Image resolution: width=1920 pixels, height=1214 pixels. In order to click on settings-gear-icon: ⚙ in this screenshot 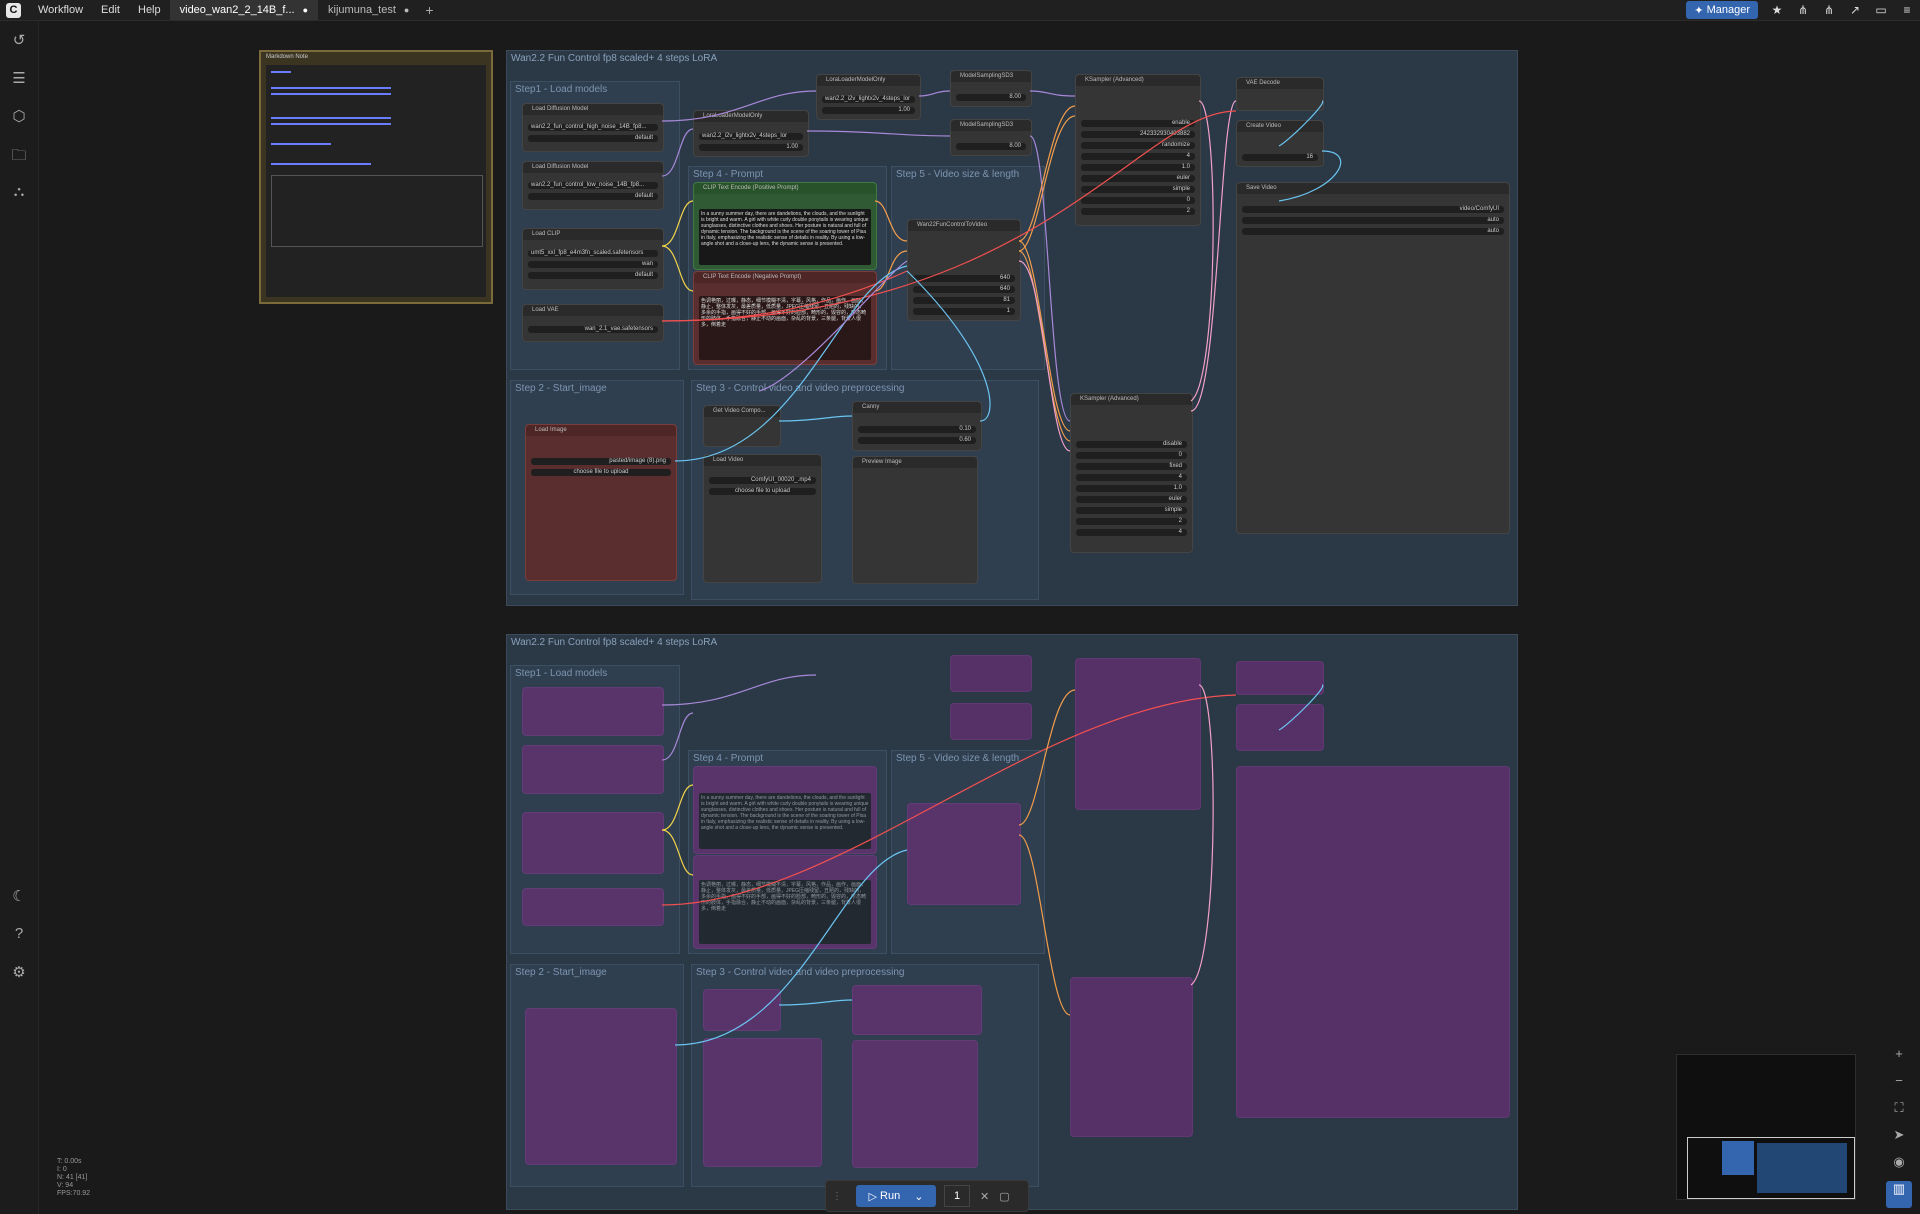, I will do `click(19, 972)`.